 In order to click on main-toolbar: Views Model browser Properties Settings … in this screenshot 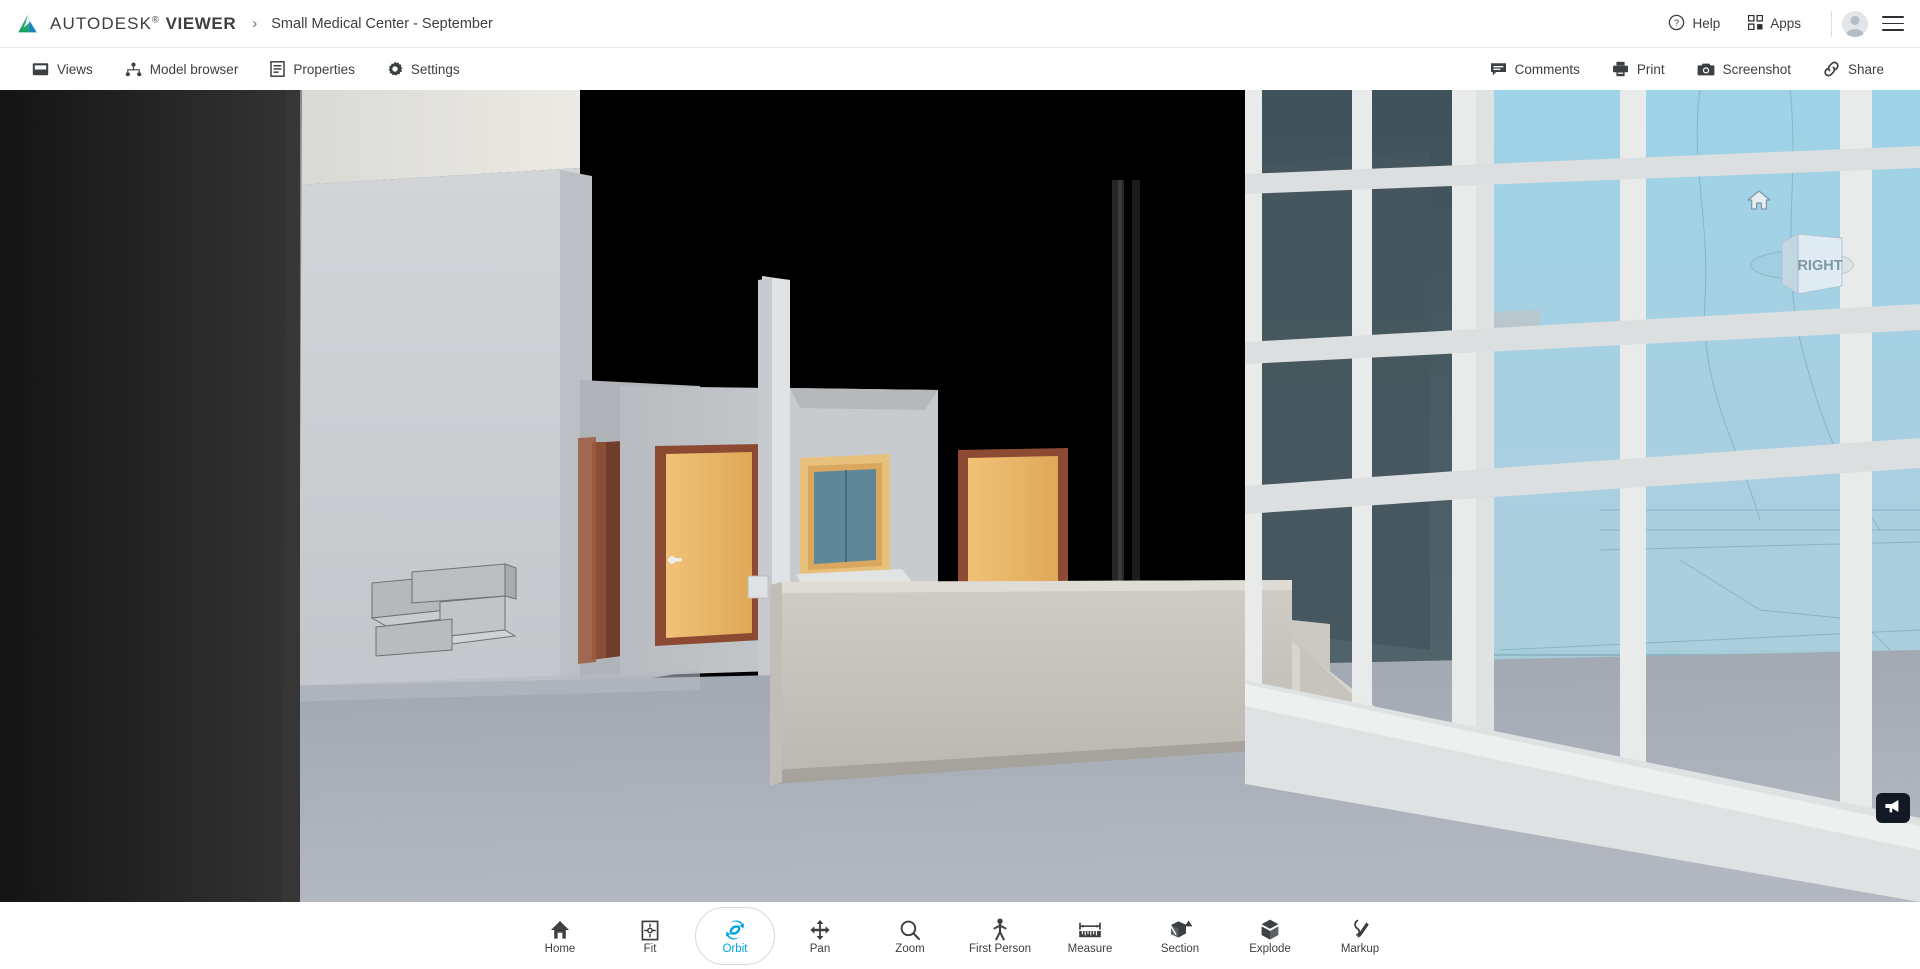, I will do `click(960, 69)`.